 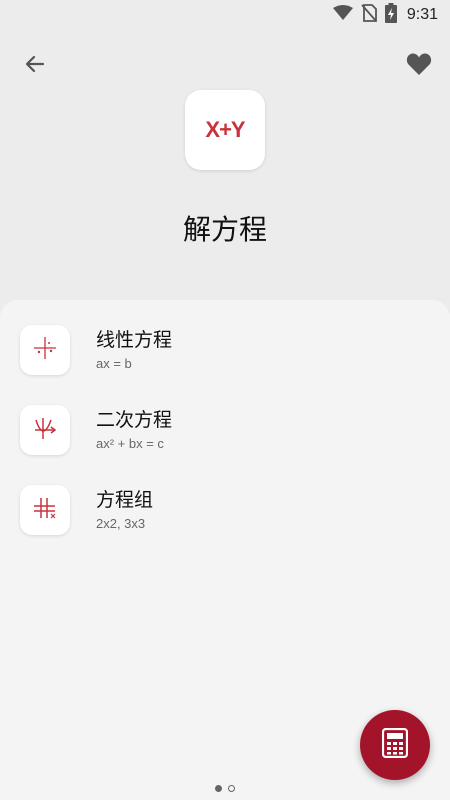 I want to click on item-title: 二次方程, so click(x=134, y=420).